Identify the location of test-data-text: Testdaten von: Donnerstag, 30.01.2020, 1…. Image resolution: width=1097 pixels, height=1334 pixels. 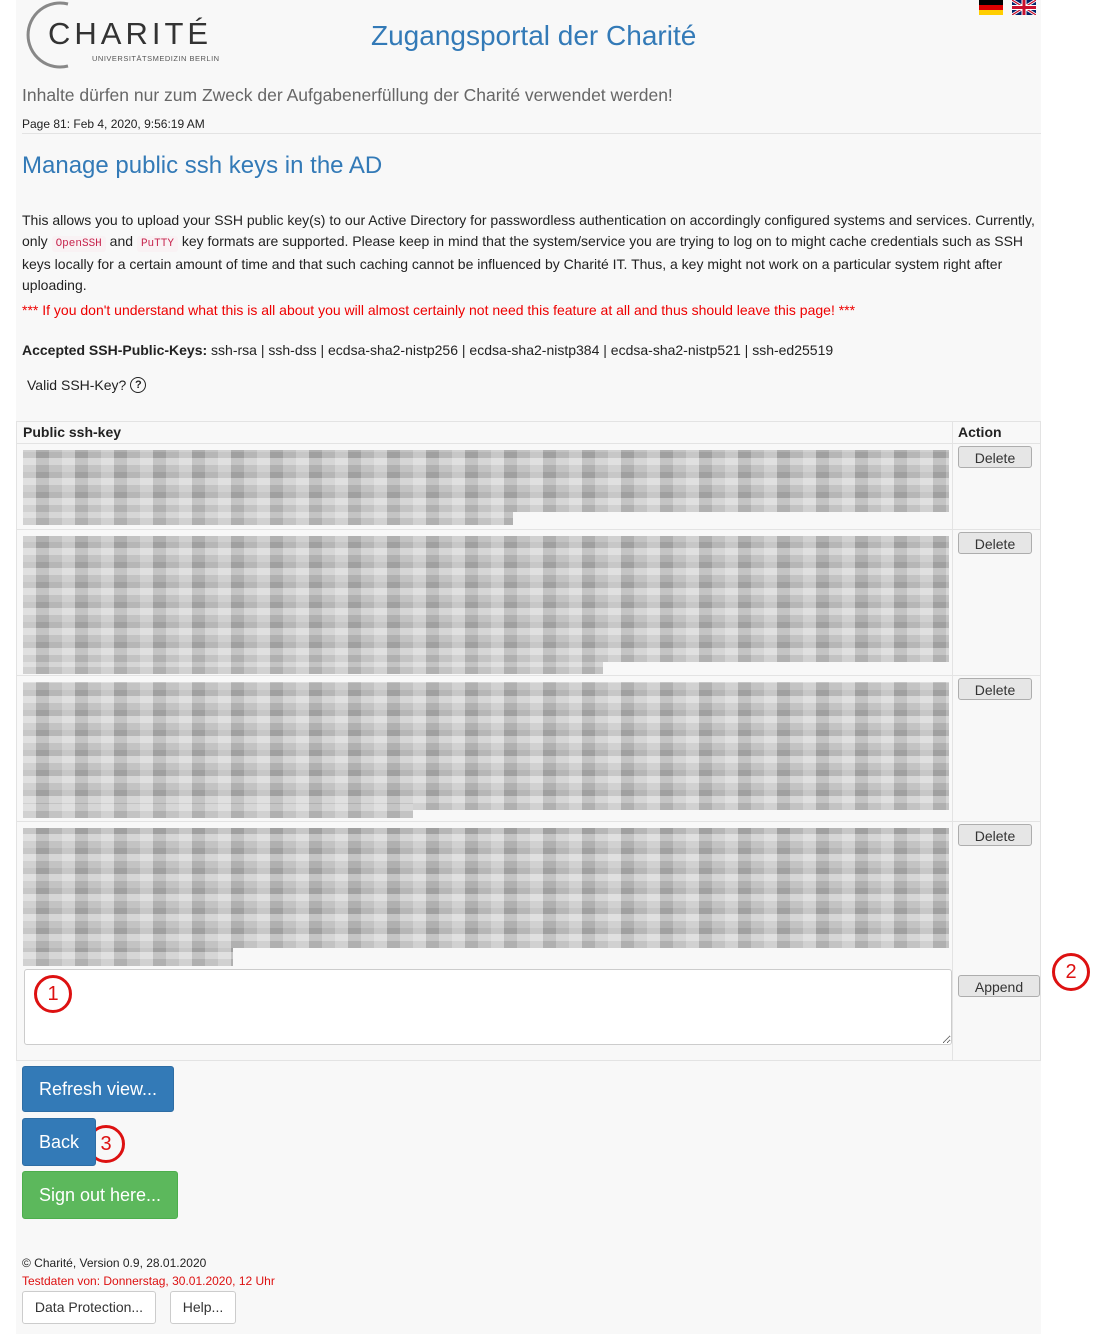
(148, 1281).